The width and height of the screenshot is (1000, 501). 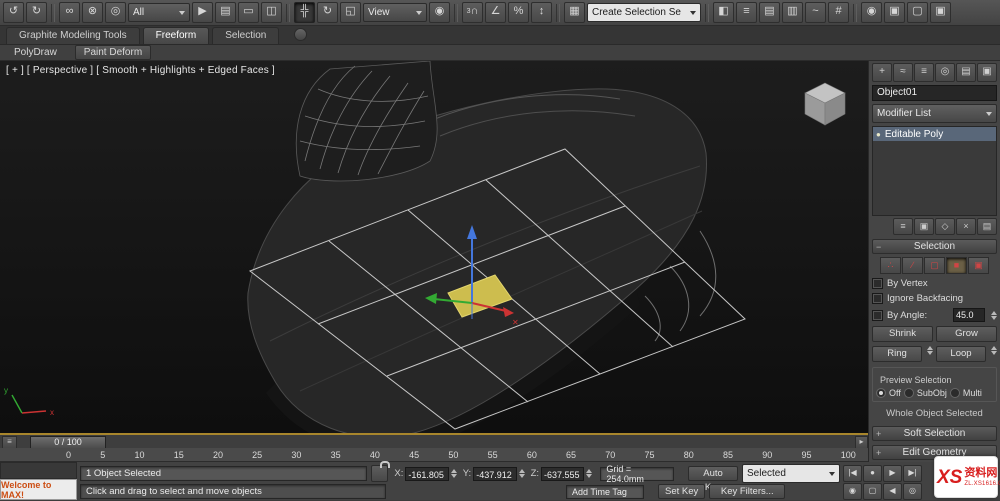 I want to click on ignore-backfacing-checkbox, so click(x=877, y=298).